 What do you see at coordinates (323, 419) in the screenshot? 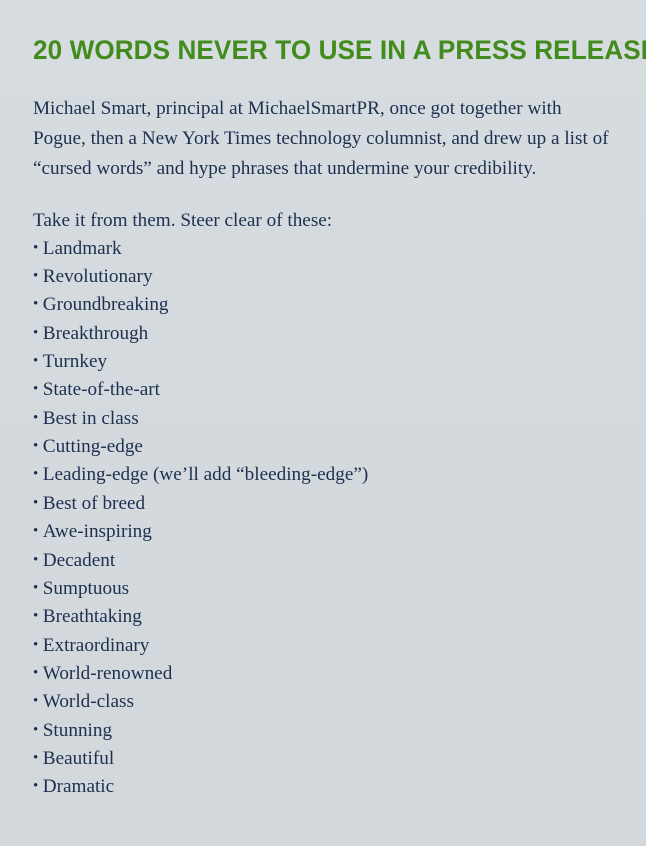
I see `list-item: • Best in class` at bounding box center [323, 419].